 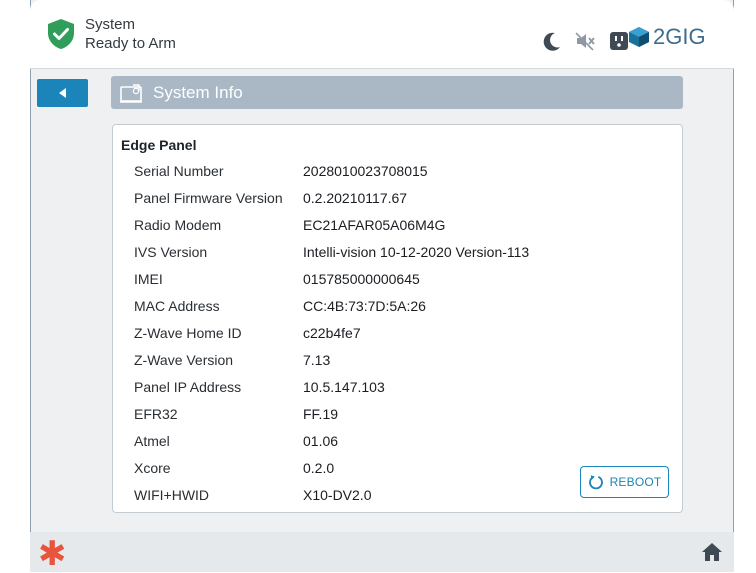 I want to click on brand-mark-icon, so click(x=639, y=37).